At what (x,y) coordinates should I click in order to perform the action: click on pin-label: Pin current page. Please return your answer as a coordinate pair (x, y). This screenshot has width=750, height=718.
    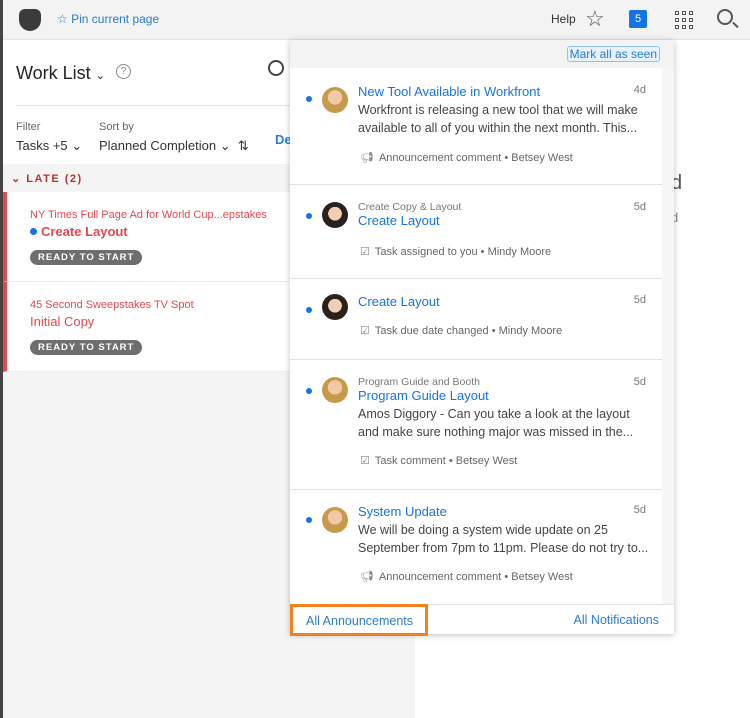
    Looking at the image, I should click on (115, 19).